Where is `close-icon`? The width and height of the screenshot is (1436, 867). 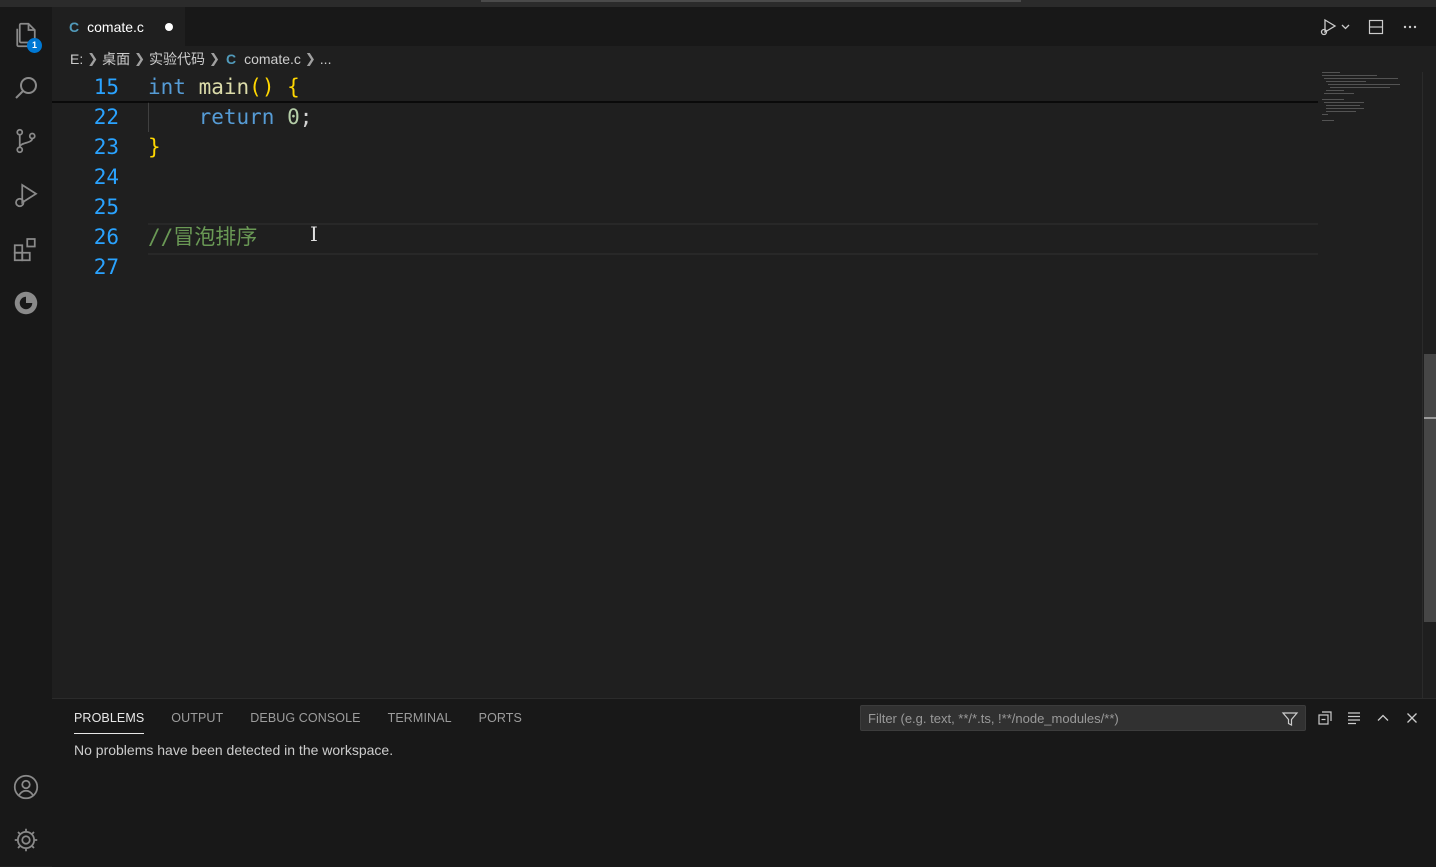 close-icon is located at coordinates (1412, 718).